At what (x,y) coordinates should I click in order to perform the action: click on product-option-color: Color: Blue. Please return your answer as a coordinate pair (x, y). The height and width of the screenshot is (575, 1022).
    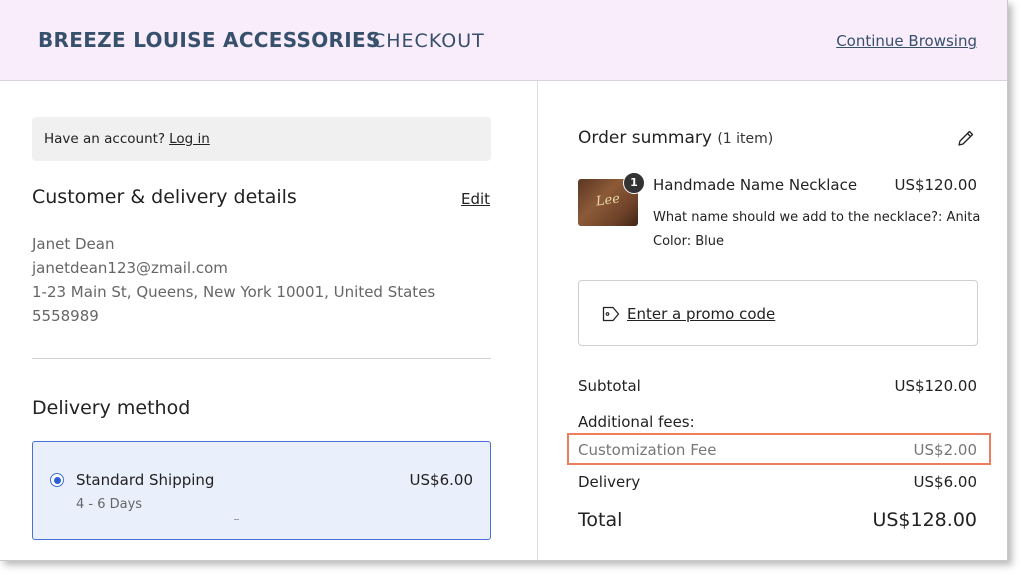
    Looking at the image, I should click on (688, 241).